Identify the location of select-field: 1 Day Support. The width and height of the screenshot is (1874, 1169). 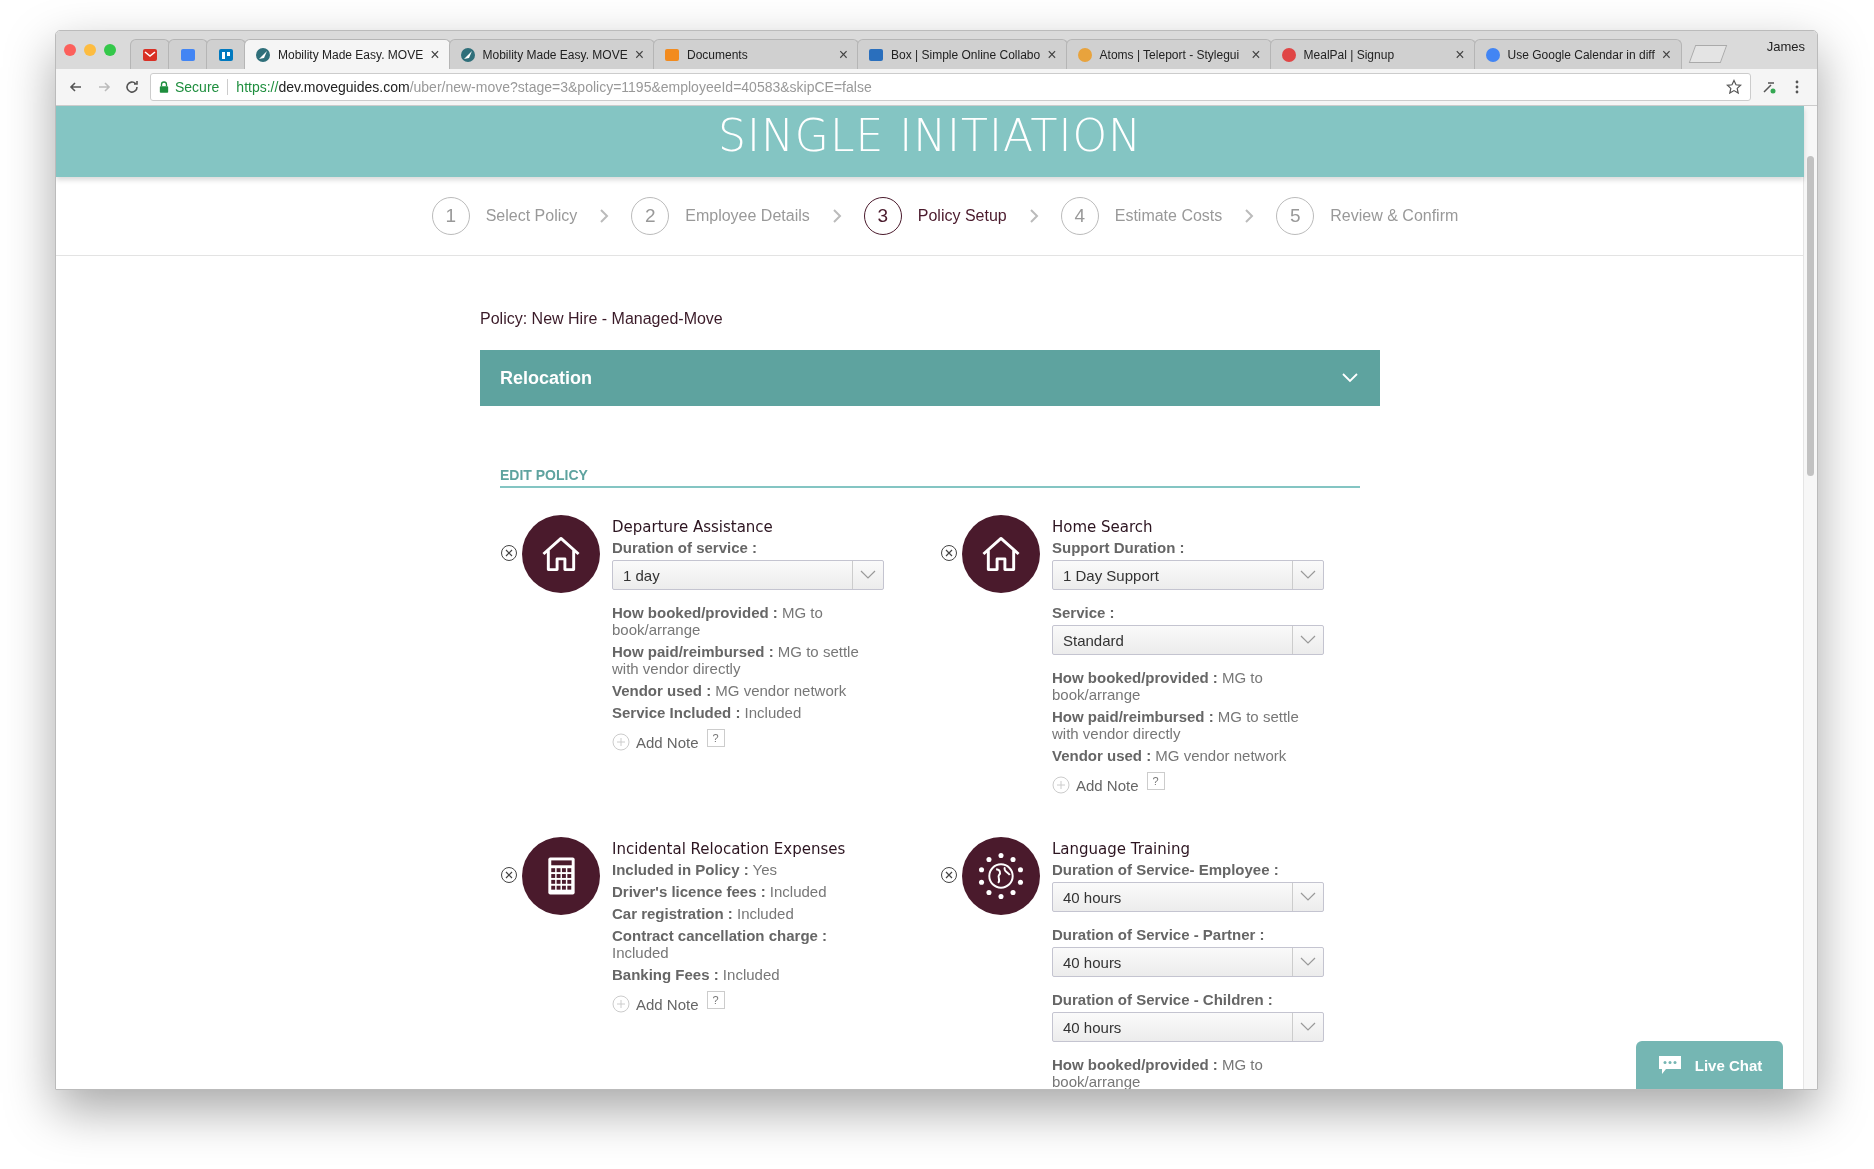
(1188, 575).